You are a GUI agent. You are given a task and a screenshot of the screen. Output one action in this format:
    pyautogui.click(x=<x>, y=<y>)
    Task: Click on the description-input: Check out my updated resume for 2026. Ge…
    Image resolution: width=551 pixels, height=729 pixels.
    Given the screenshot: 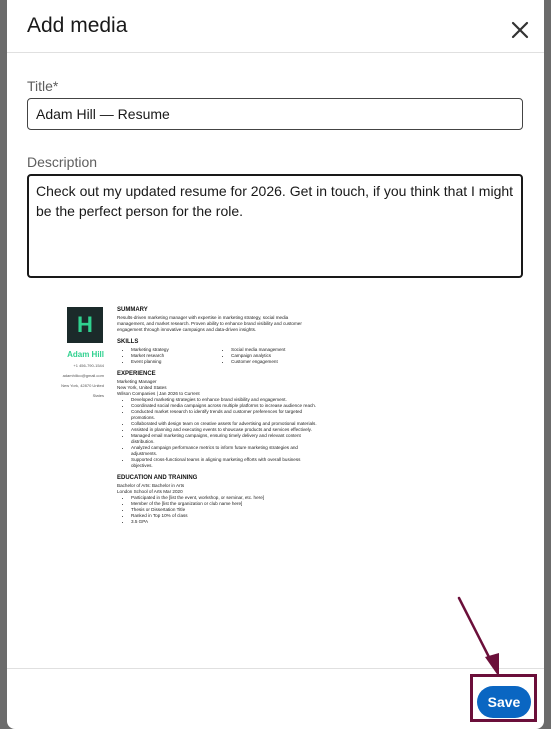 What is the action you would take?
    pyautogui.click(x=275, y=226)
    